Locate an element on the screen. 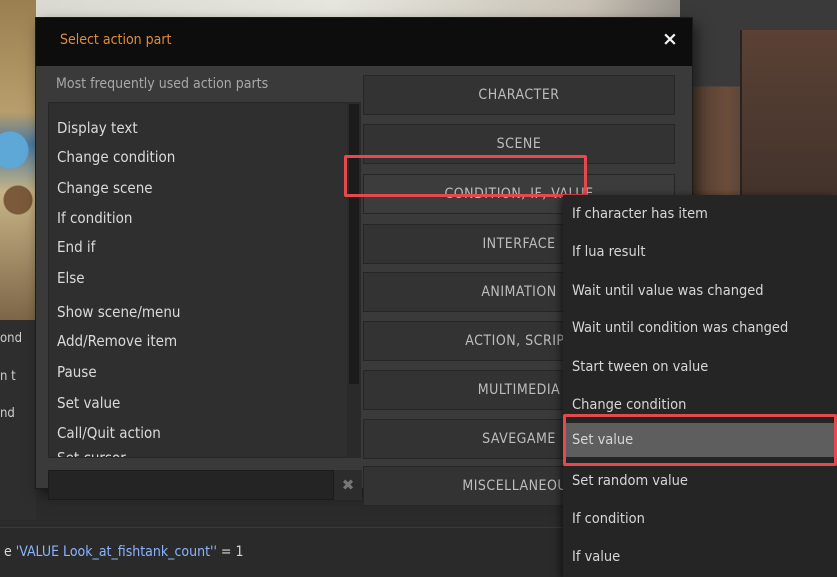  list-item: Add/Remove item is located at coordinates (117, 341).